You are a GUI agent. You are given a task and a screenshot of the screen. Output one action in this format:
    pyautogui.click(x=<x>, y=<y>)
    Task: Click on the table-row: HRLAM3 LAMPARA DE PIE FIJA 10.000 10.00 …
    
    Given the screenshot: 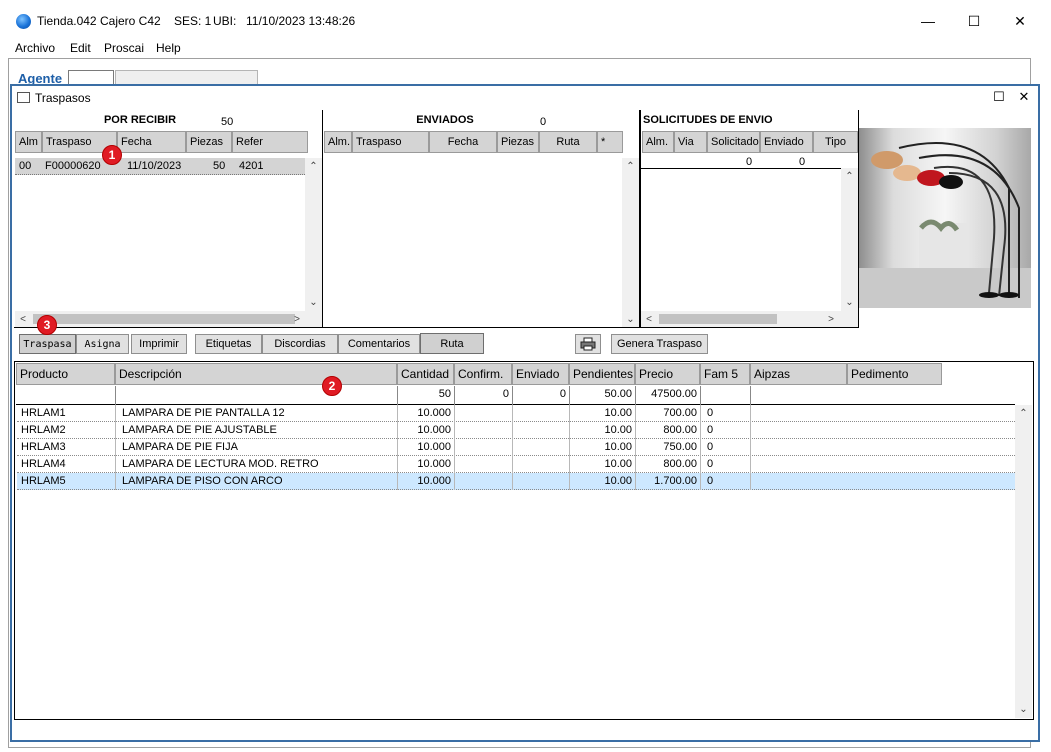 What is the action you would take?
    pyautogui.click(x=516, y=447)
    